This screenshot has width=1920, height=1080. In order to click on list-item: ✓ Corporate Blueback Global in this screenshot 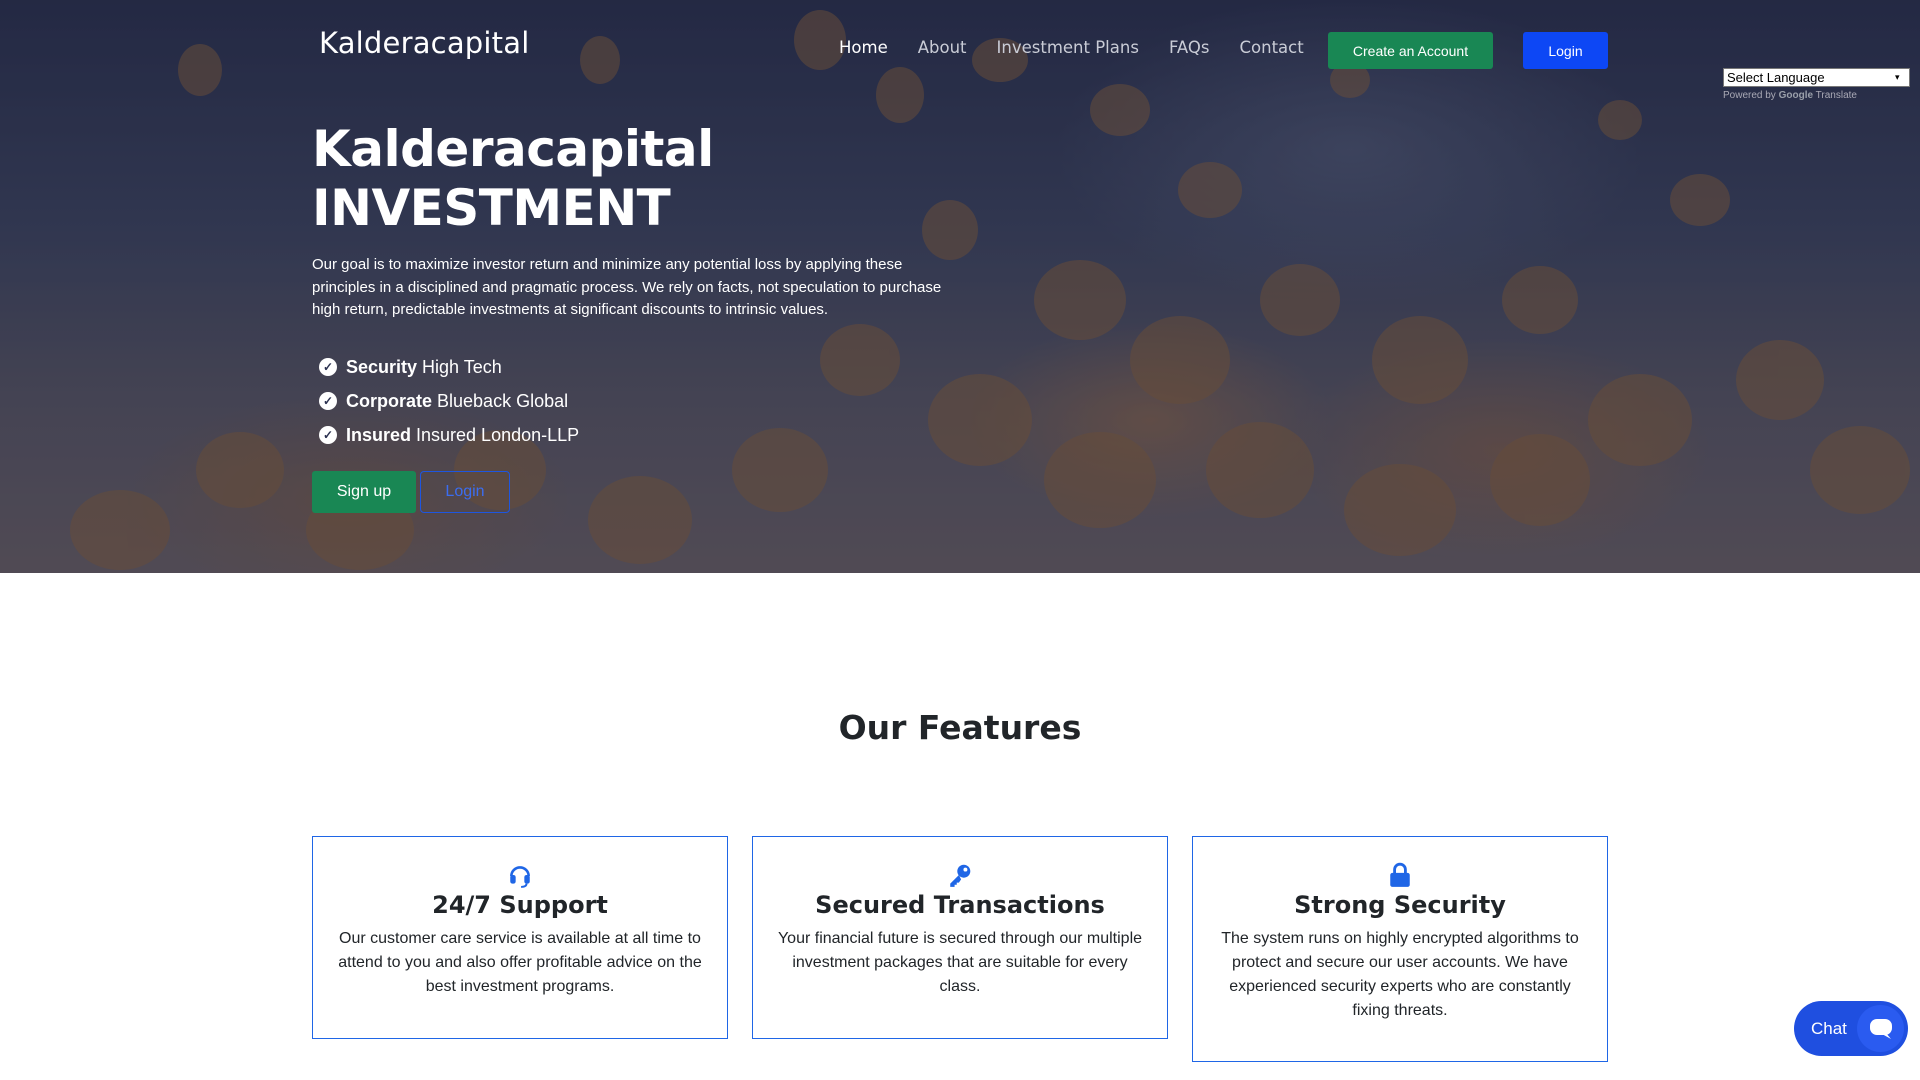, I will do `click(449, 401)`.